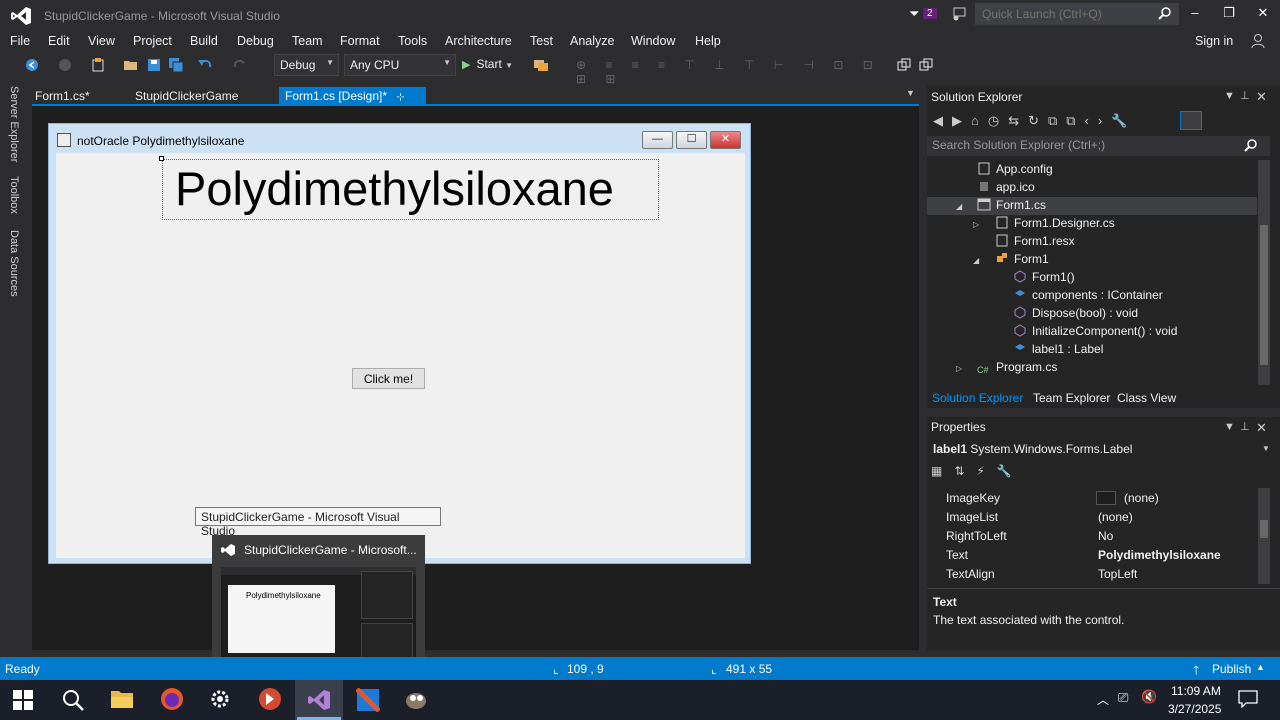 The image size is (1280, 720). Describe the element at coordinates (412, 41) in the screenshot. I see `menu-tools: Tools` at that location.